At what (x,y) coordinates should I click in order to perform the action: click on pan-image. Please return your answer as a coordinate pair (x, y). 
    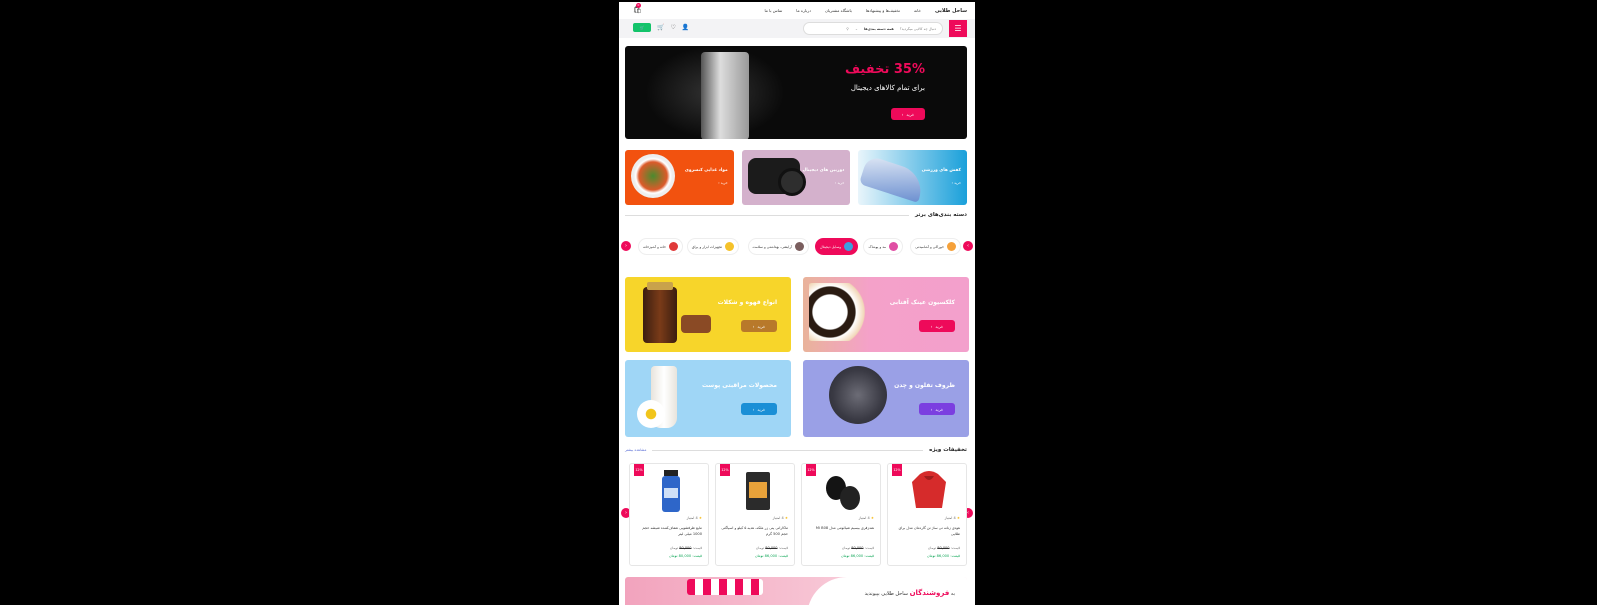
    Looking at the image, I should click on (858, 395).